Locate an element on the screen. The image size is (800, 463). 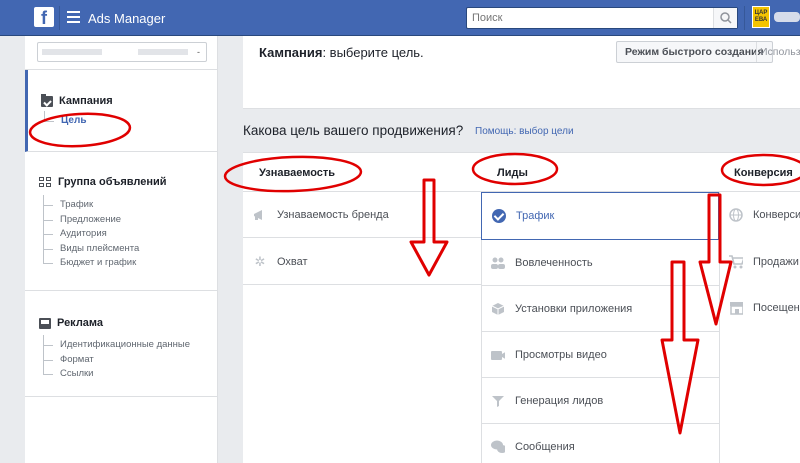
tree: Идентификационные данные Формат Ссылки is located at coordinates (115, 358).